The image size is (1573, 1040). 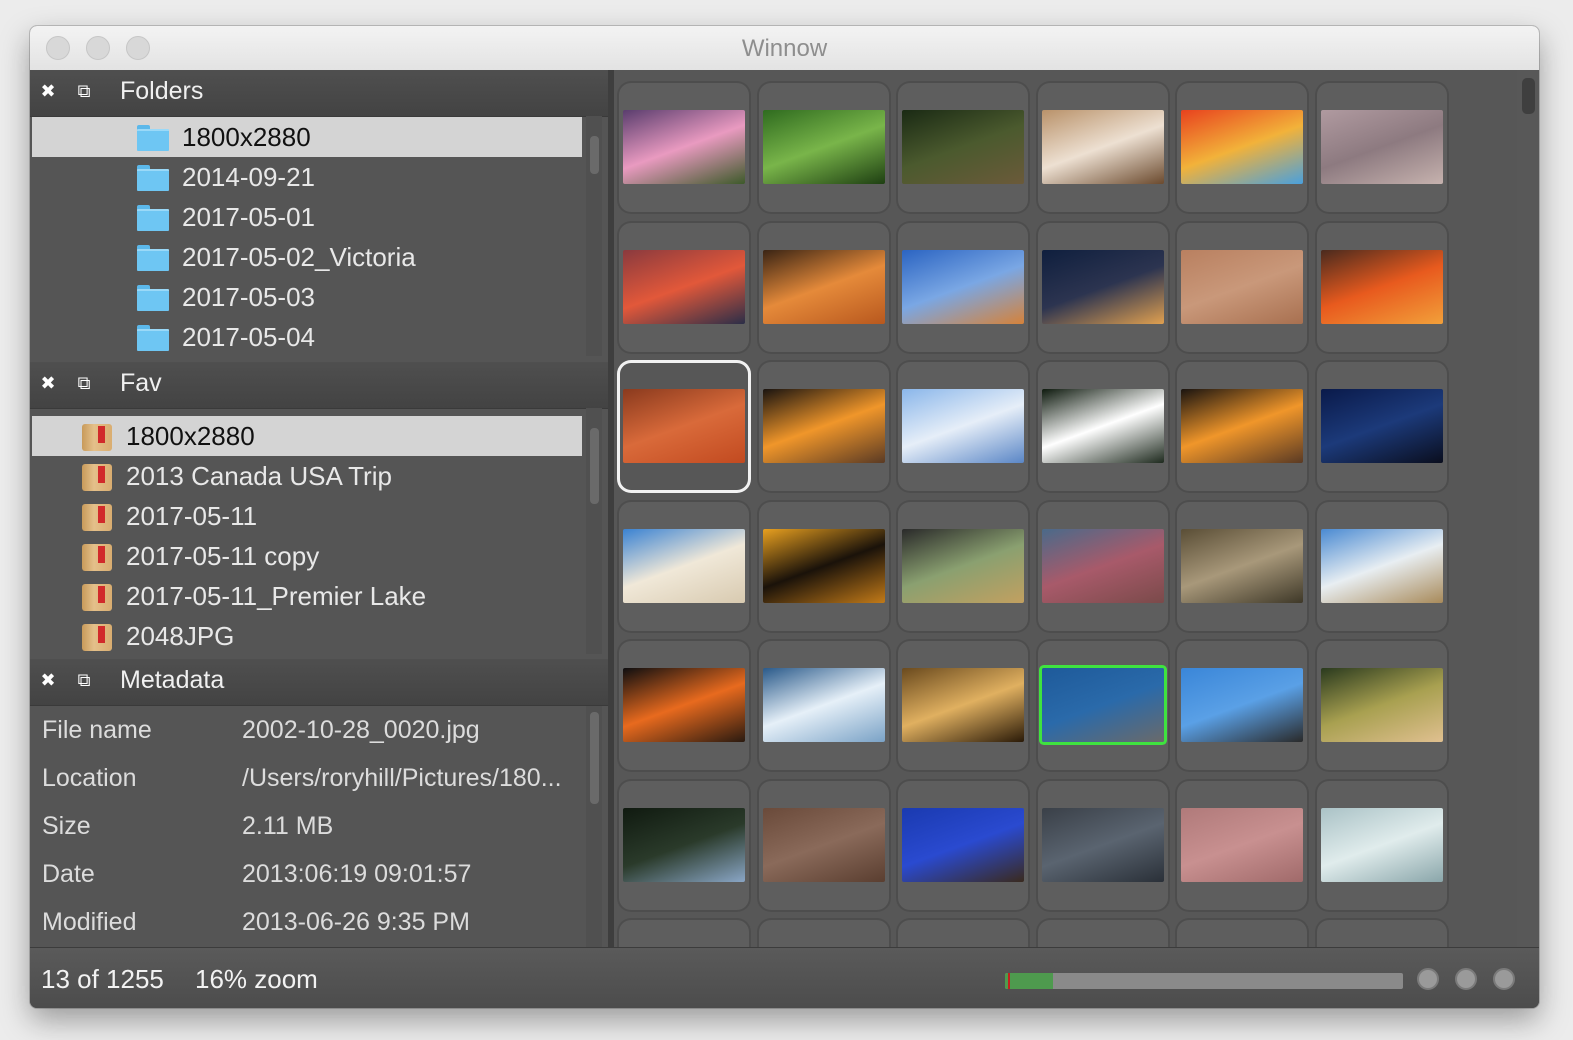 I want to click on metadata-scroll-thumb, so click(x=594, y=758).